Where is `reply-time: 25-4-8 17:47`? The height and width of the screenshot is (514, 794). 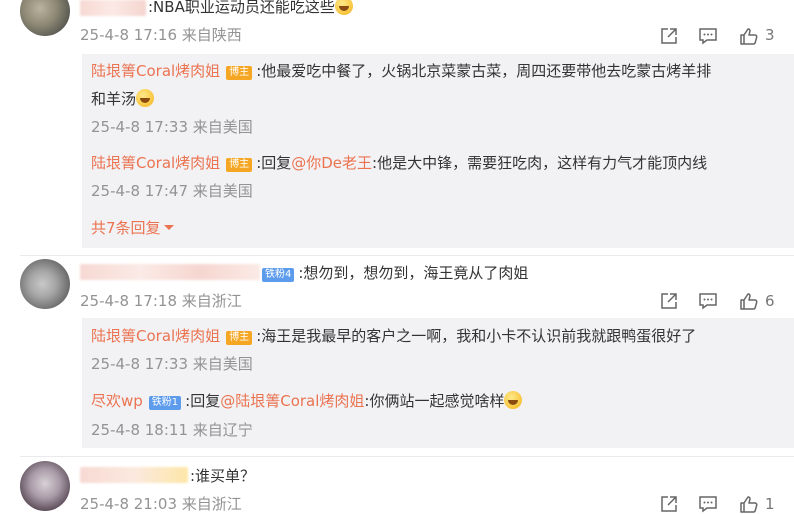 reply-time: 25-4-8 17:47 is located at coordinates (139, 191).